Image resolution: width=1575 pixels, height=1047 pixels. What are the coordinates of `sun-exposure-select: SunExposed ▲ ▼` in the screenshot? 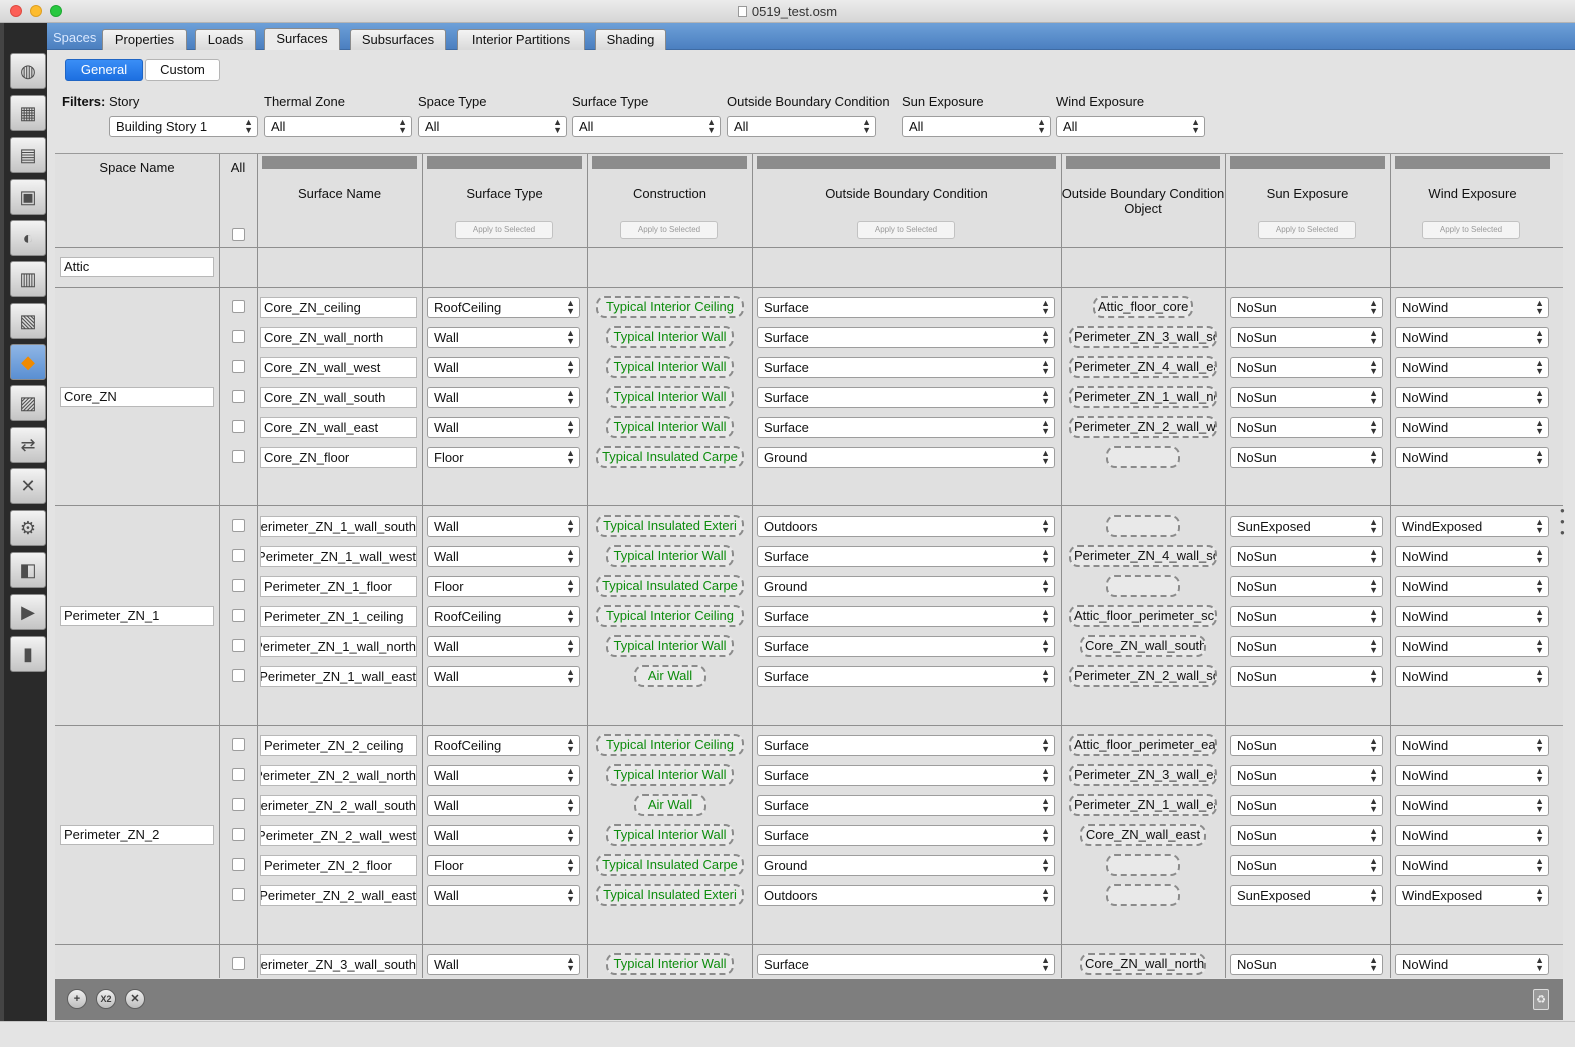 It's located at (1306, 895).